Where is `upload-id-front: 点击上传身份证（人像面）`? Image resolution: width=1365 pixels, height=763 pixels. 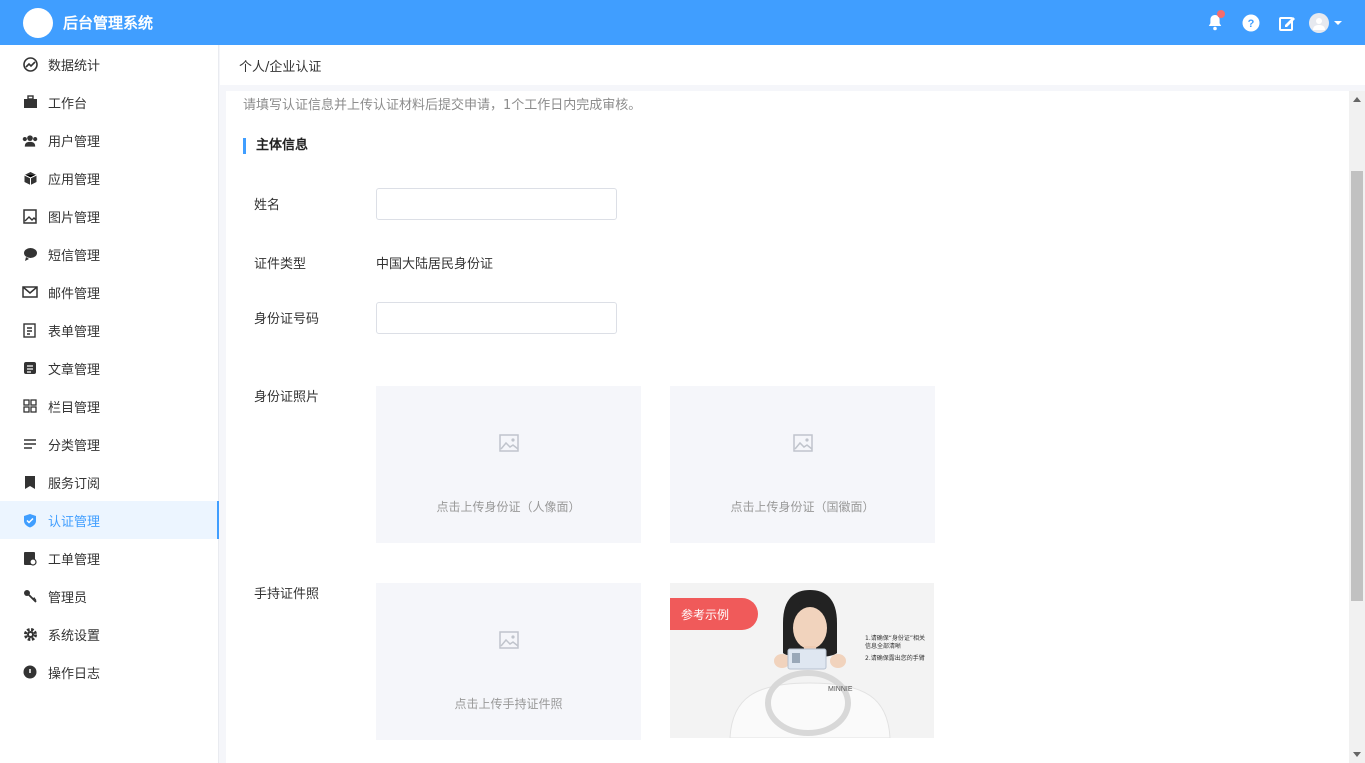
upload-id-front: 点击上传身份证（人像面） is located at coordinates (508, 464).